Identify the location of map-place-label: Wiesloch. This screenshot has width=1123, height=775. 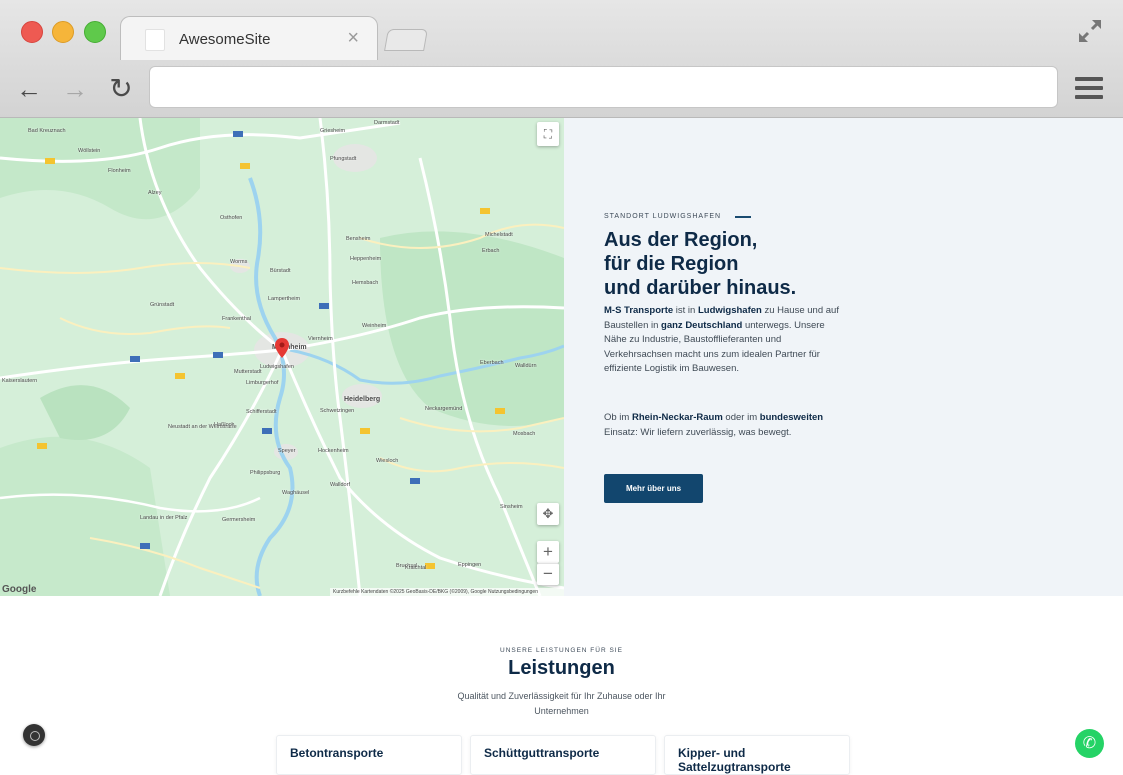
(387, 461).